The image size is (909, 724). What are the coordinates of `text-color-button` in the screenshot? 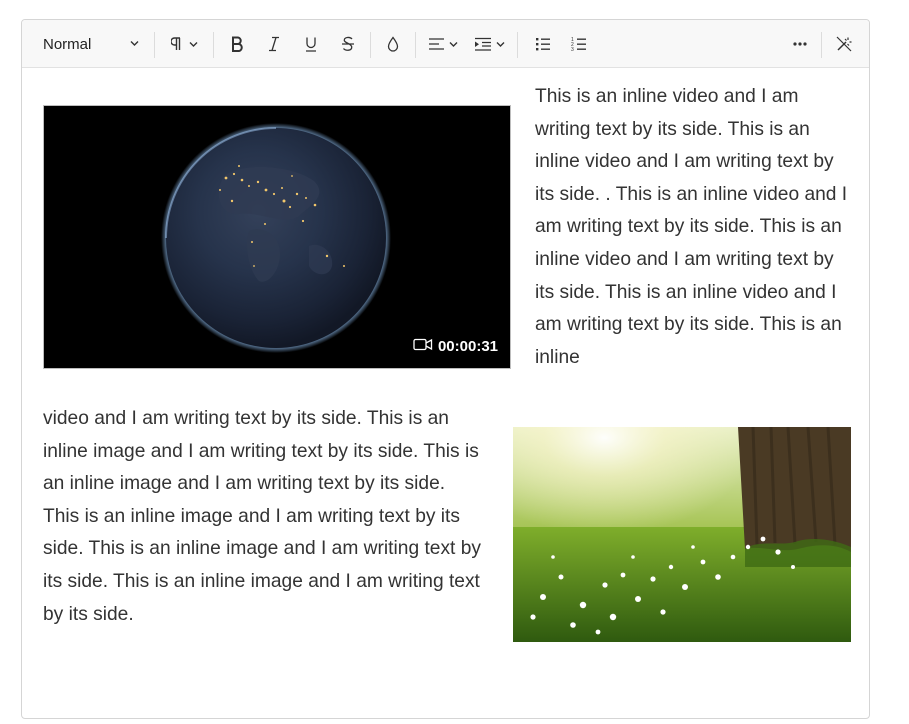 It's located at (393, 44).